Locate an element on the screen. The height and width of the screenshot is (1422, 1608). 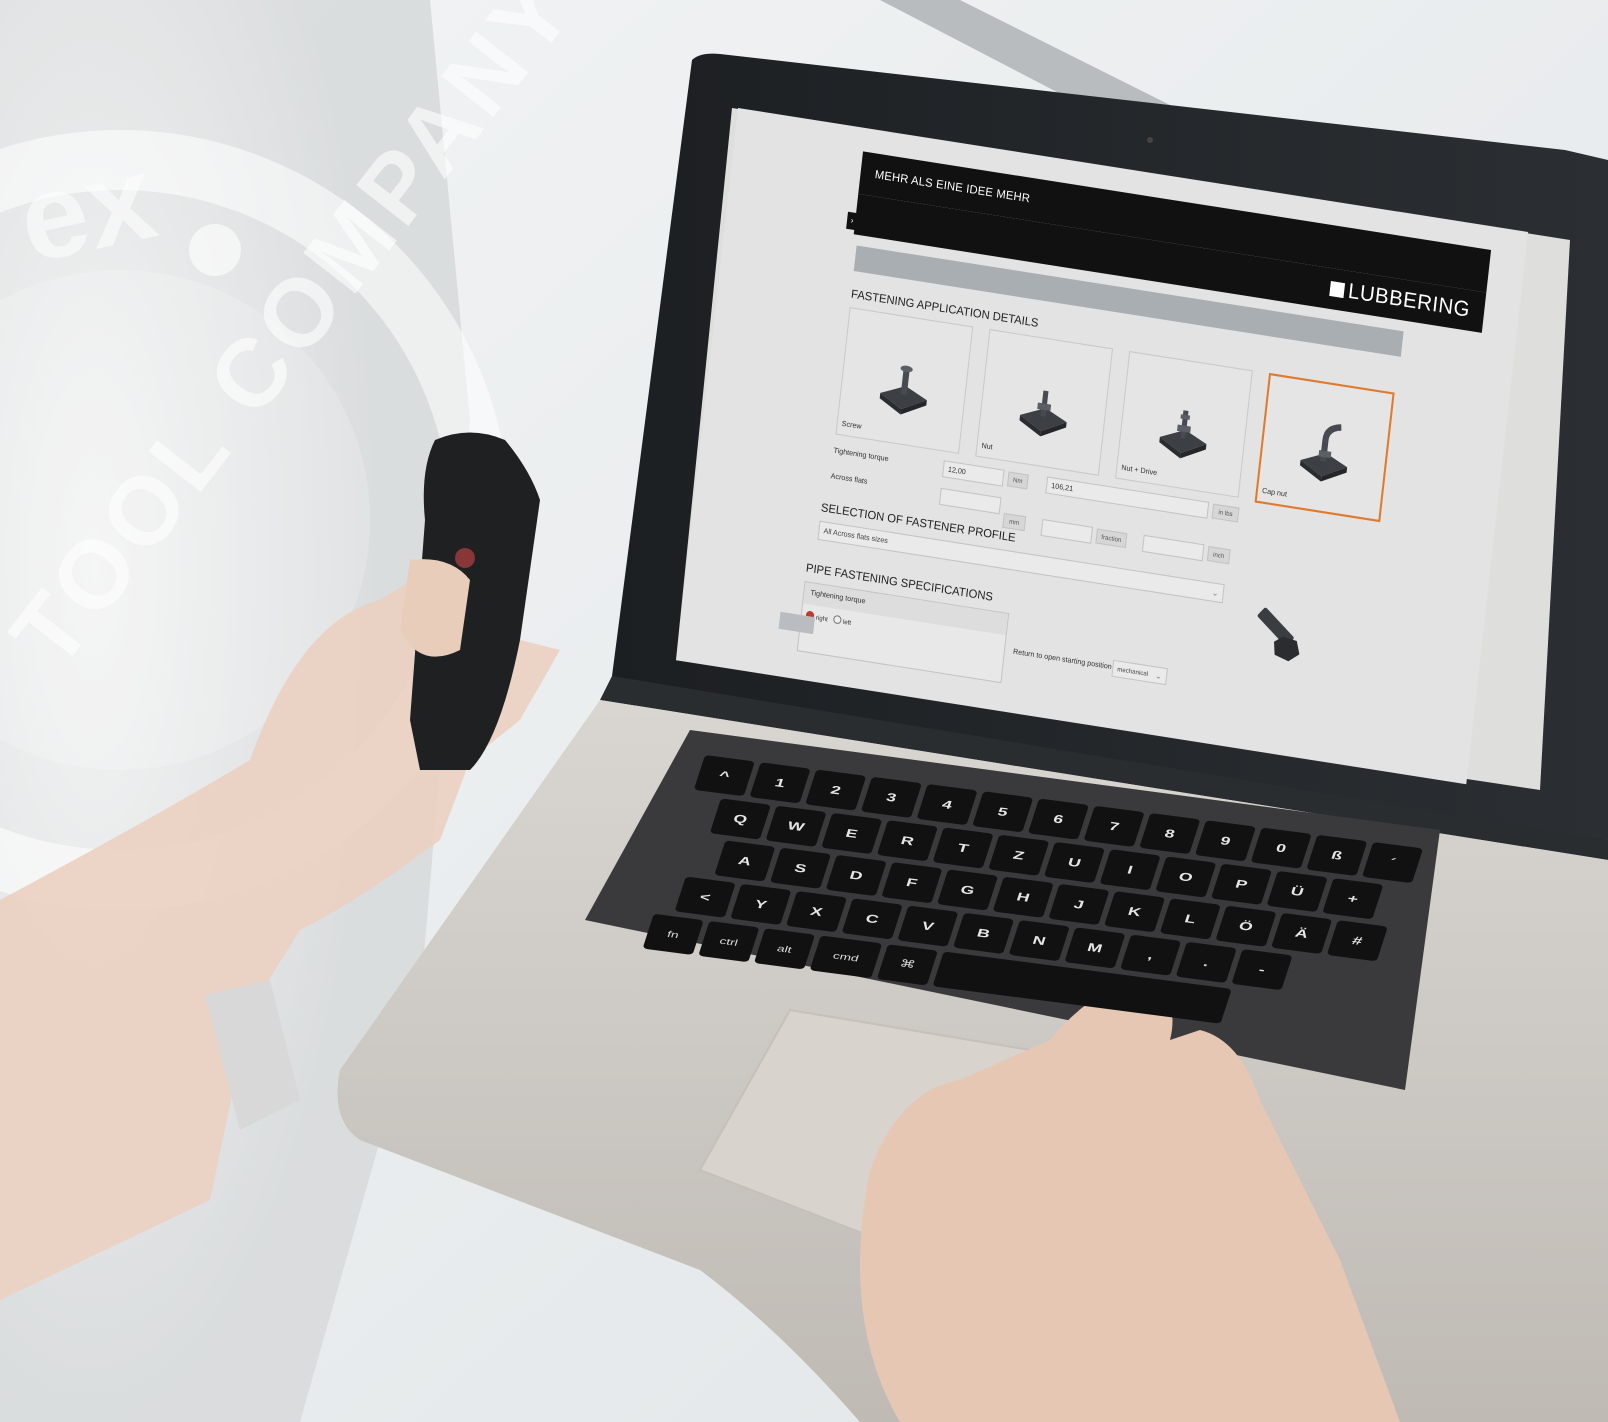
key-a-6: J is located at coordinates (1079, 904).